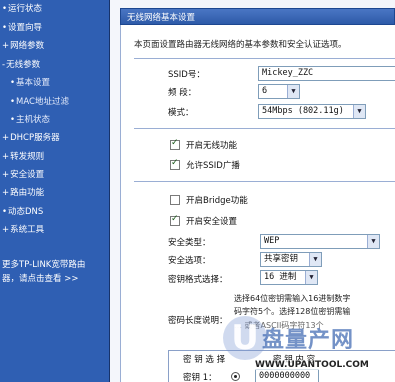 The height and width of the screenshot is (382, 395). I want to click on key1-label: 密钥 1：, so click(200, 377).